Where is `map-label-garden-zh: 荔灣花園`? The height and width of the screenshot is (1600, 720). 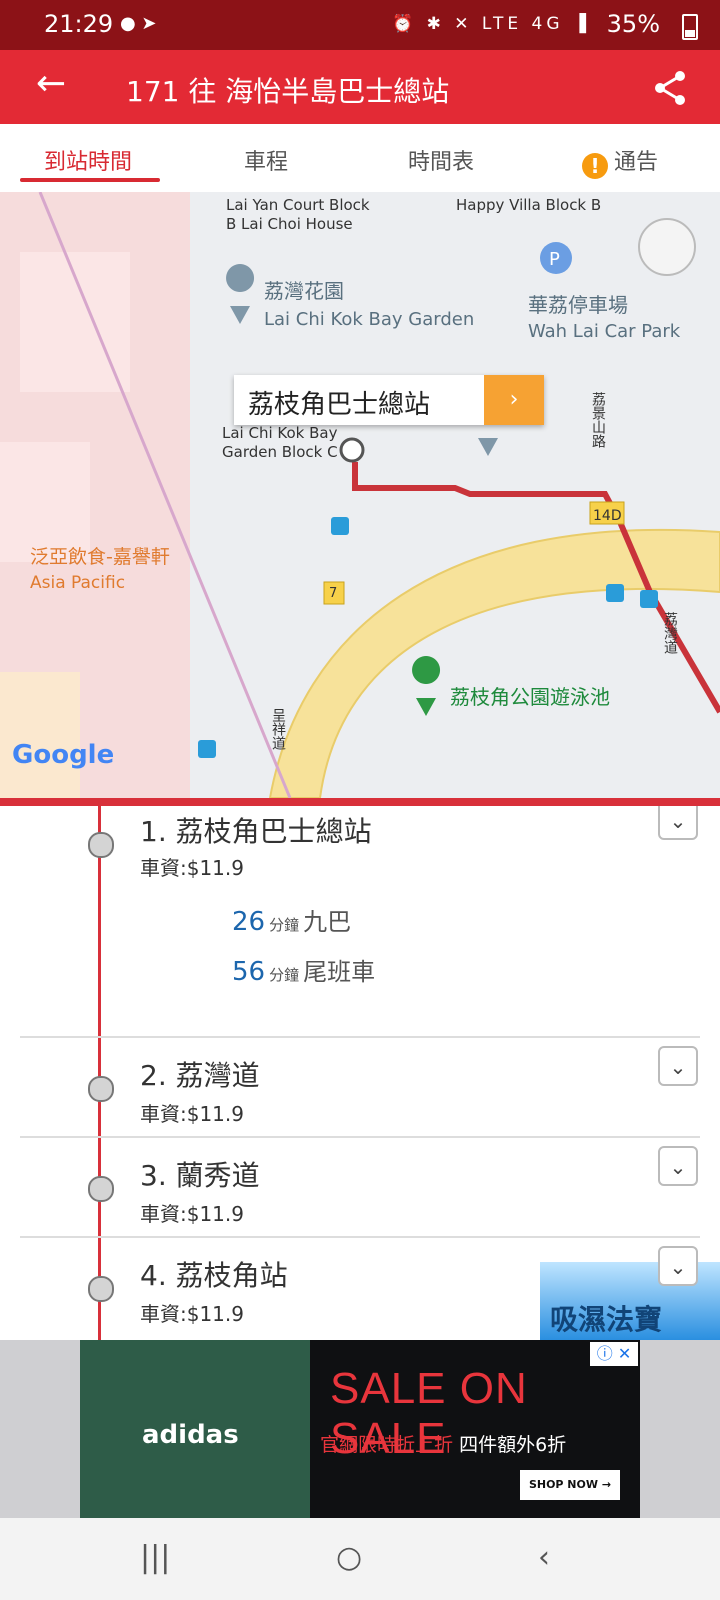 map-label-garden-zh: 荔灣花園 is located at coordinates (304, 291).